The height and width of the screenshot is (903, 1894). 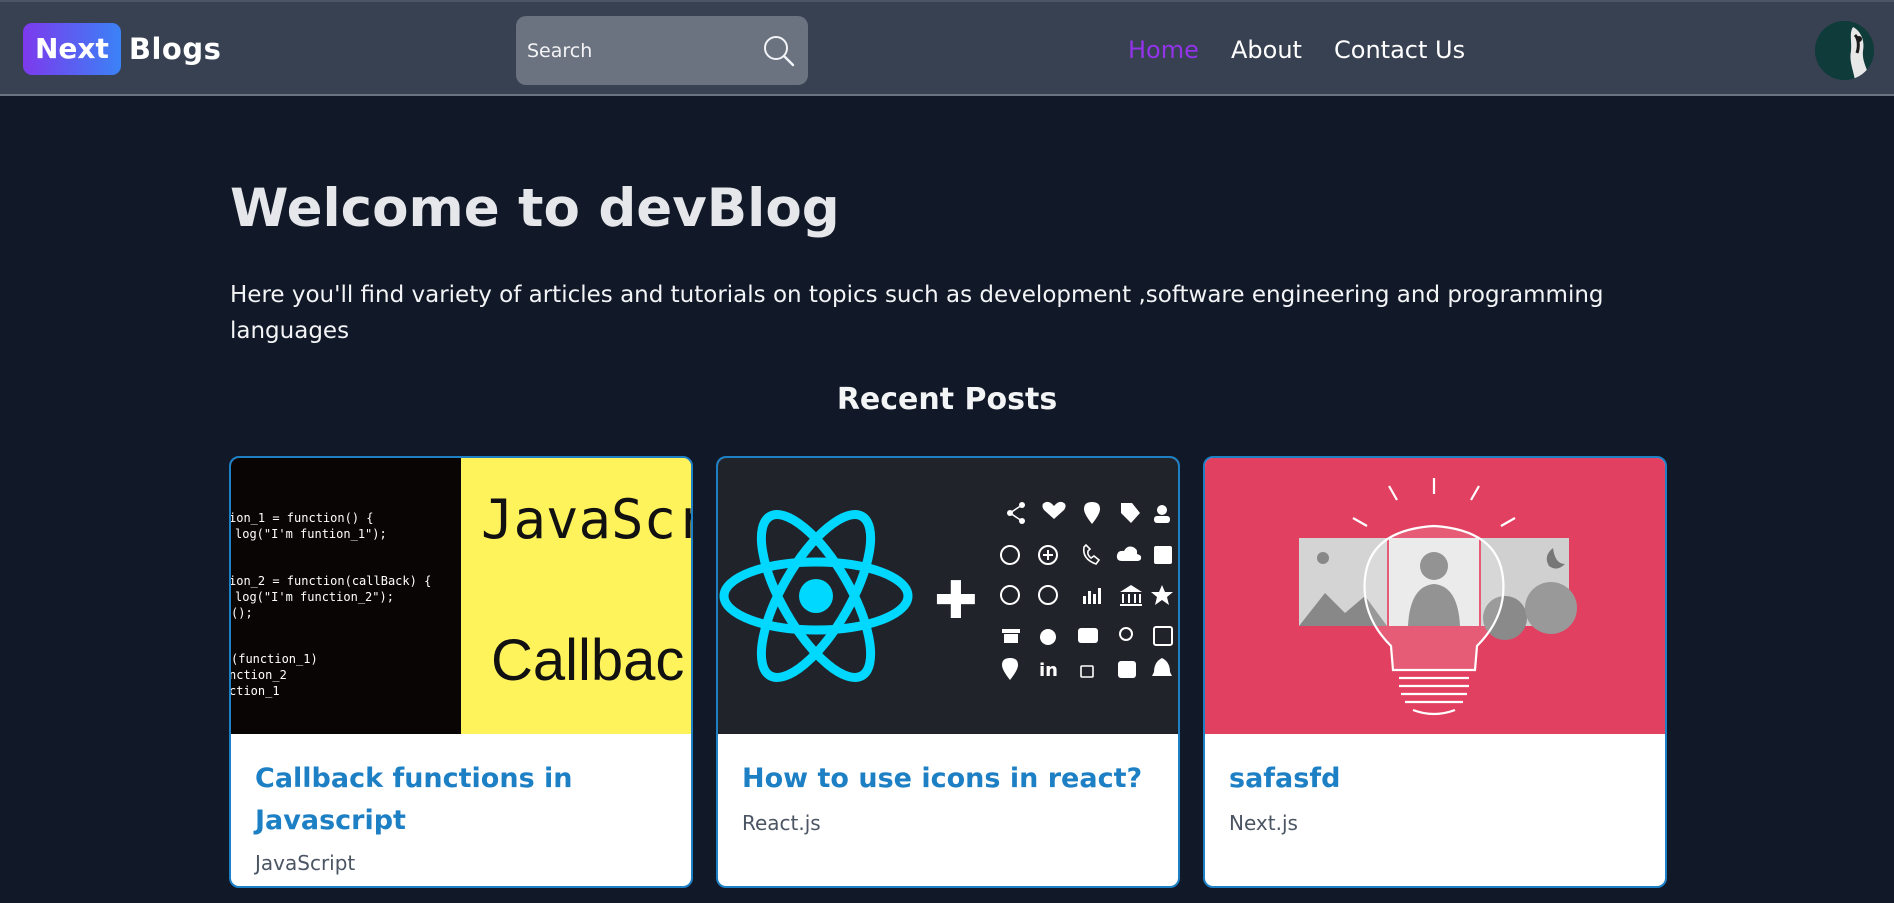 What do you see at coordinates (637, 51) in the screenshot?
I see `search-input` at bounding box center [637, 51].